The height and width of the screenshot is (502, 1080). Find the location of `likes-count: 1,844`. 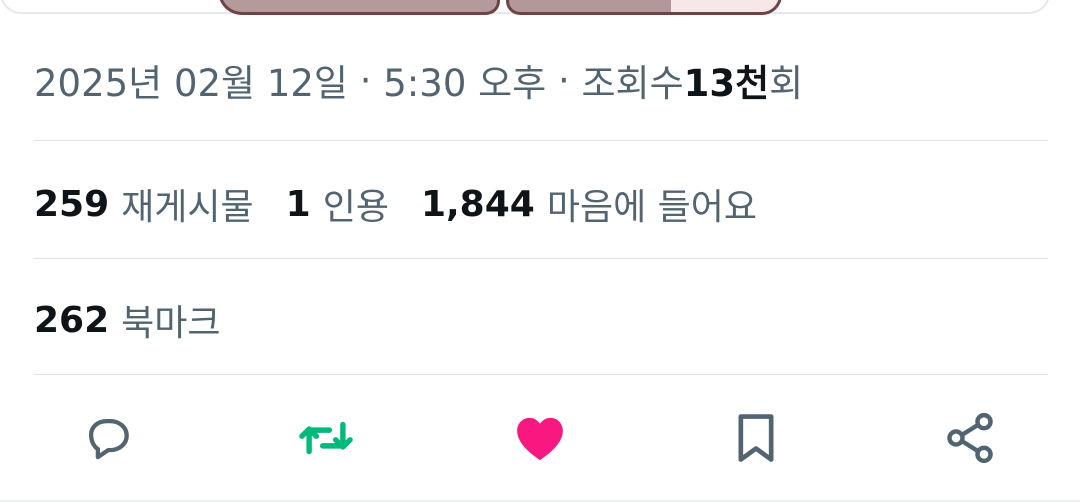

likes-count: 1,844 is located at coordinates (477, 204).